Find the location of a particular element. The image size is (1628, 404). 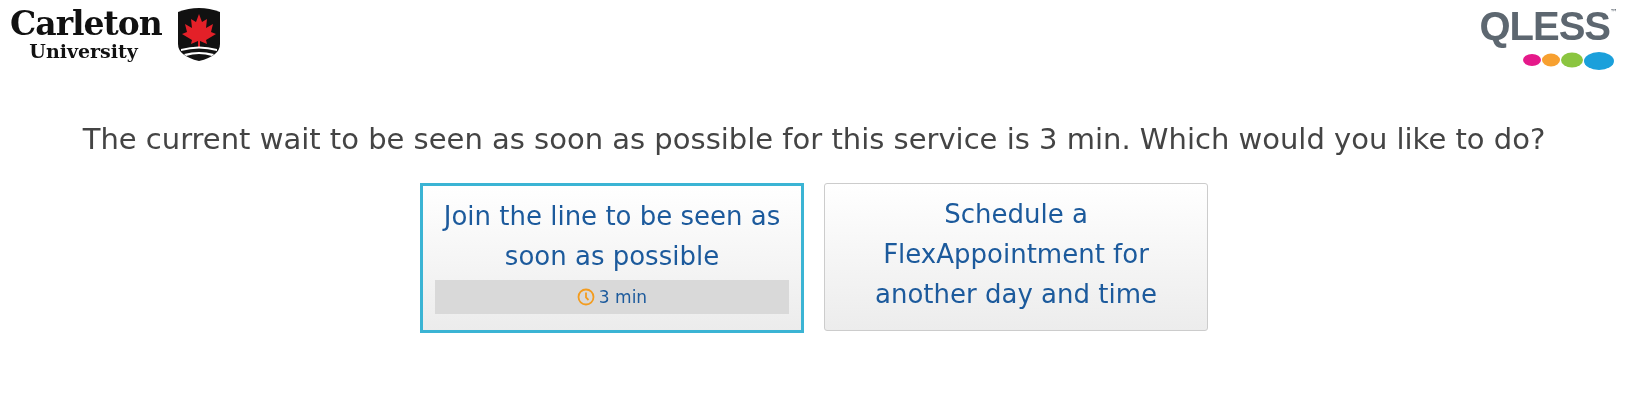

option-button: Join the line to be seen as soon as possible 3 min is located at coordinates (612, 258).